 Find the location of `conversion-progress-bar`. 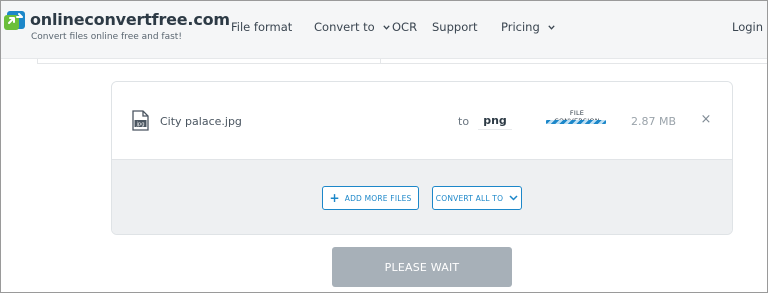

conversion-progress-bar is located at coordinates (576, 122).